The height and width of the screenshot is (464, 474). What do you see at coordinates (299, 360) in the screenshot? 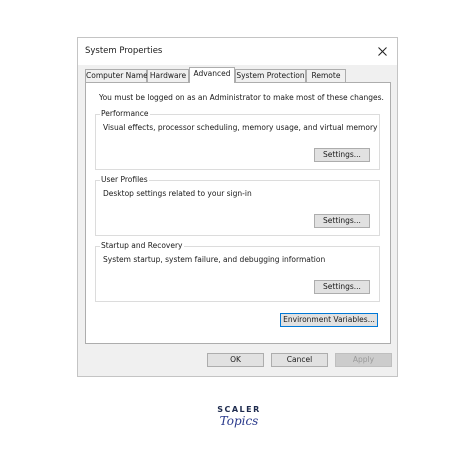
I see `cancel-button: Cancel` at bounding box center [299, 360].